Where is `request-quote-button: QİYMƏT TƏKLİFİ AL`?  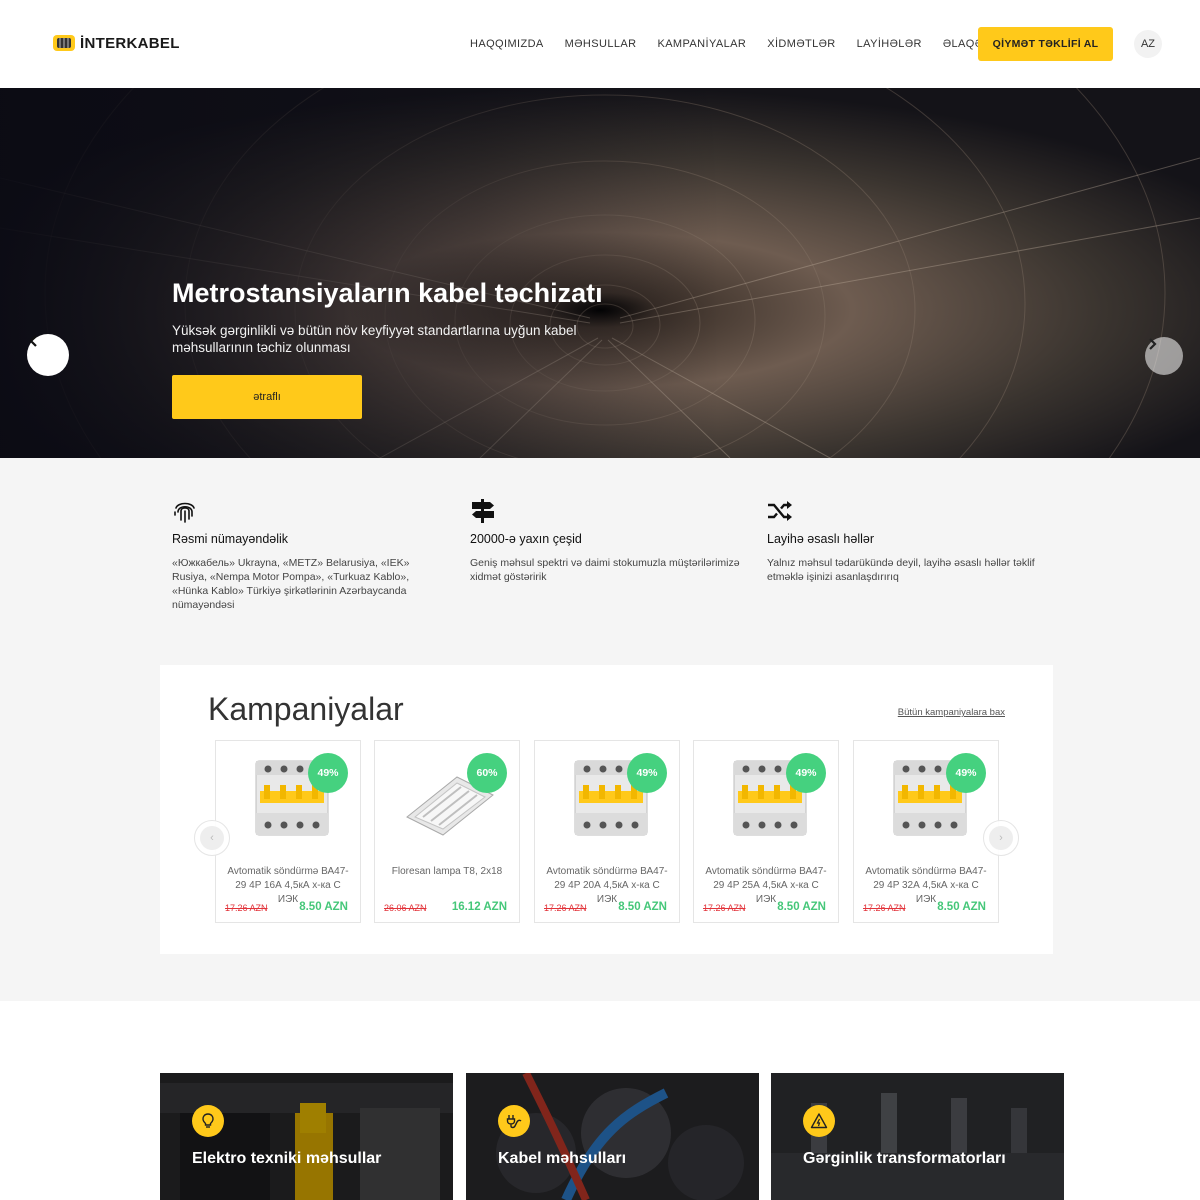
request-quote-button: QİYMƏT TƏKLİFİ AL is located at coordinates (1045, 44).